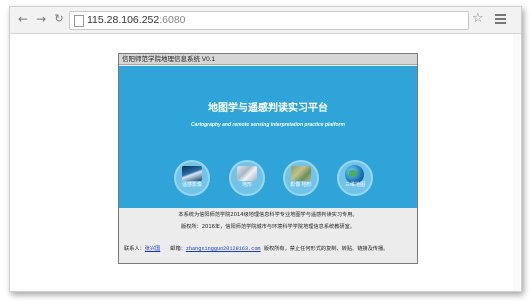 Image resolution: width=532 pixels, height=301 pixels. What do you see at coordinates (268, 215) in the screenshot?
I see `footer-line-usage: 本系统为信阳师范学院2014级地理信息科学专业地图学与遥感判读实习专用。` at bounding box center [268, 215].